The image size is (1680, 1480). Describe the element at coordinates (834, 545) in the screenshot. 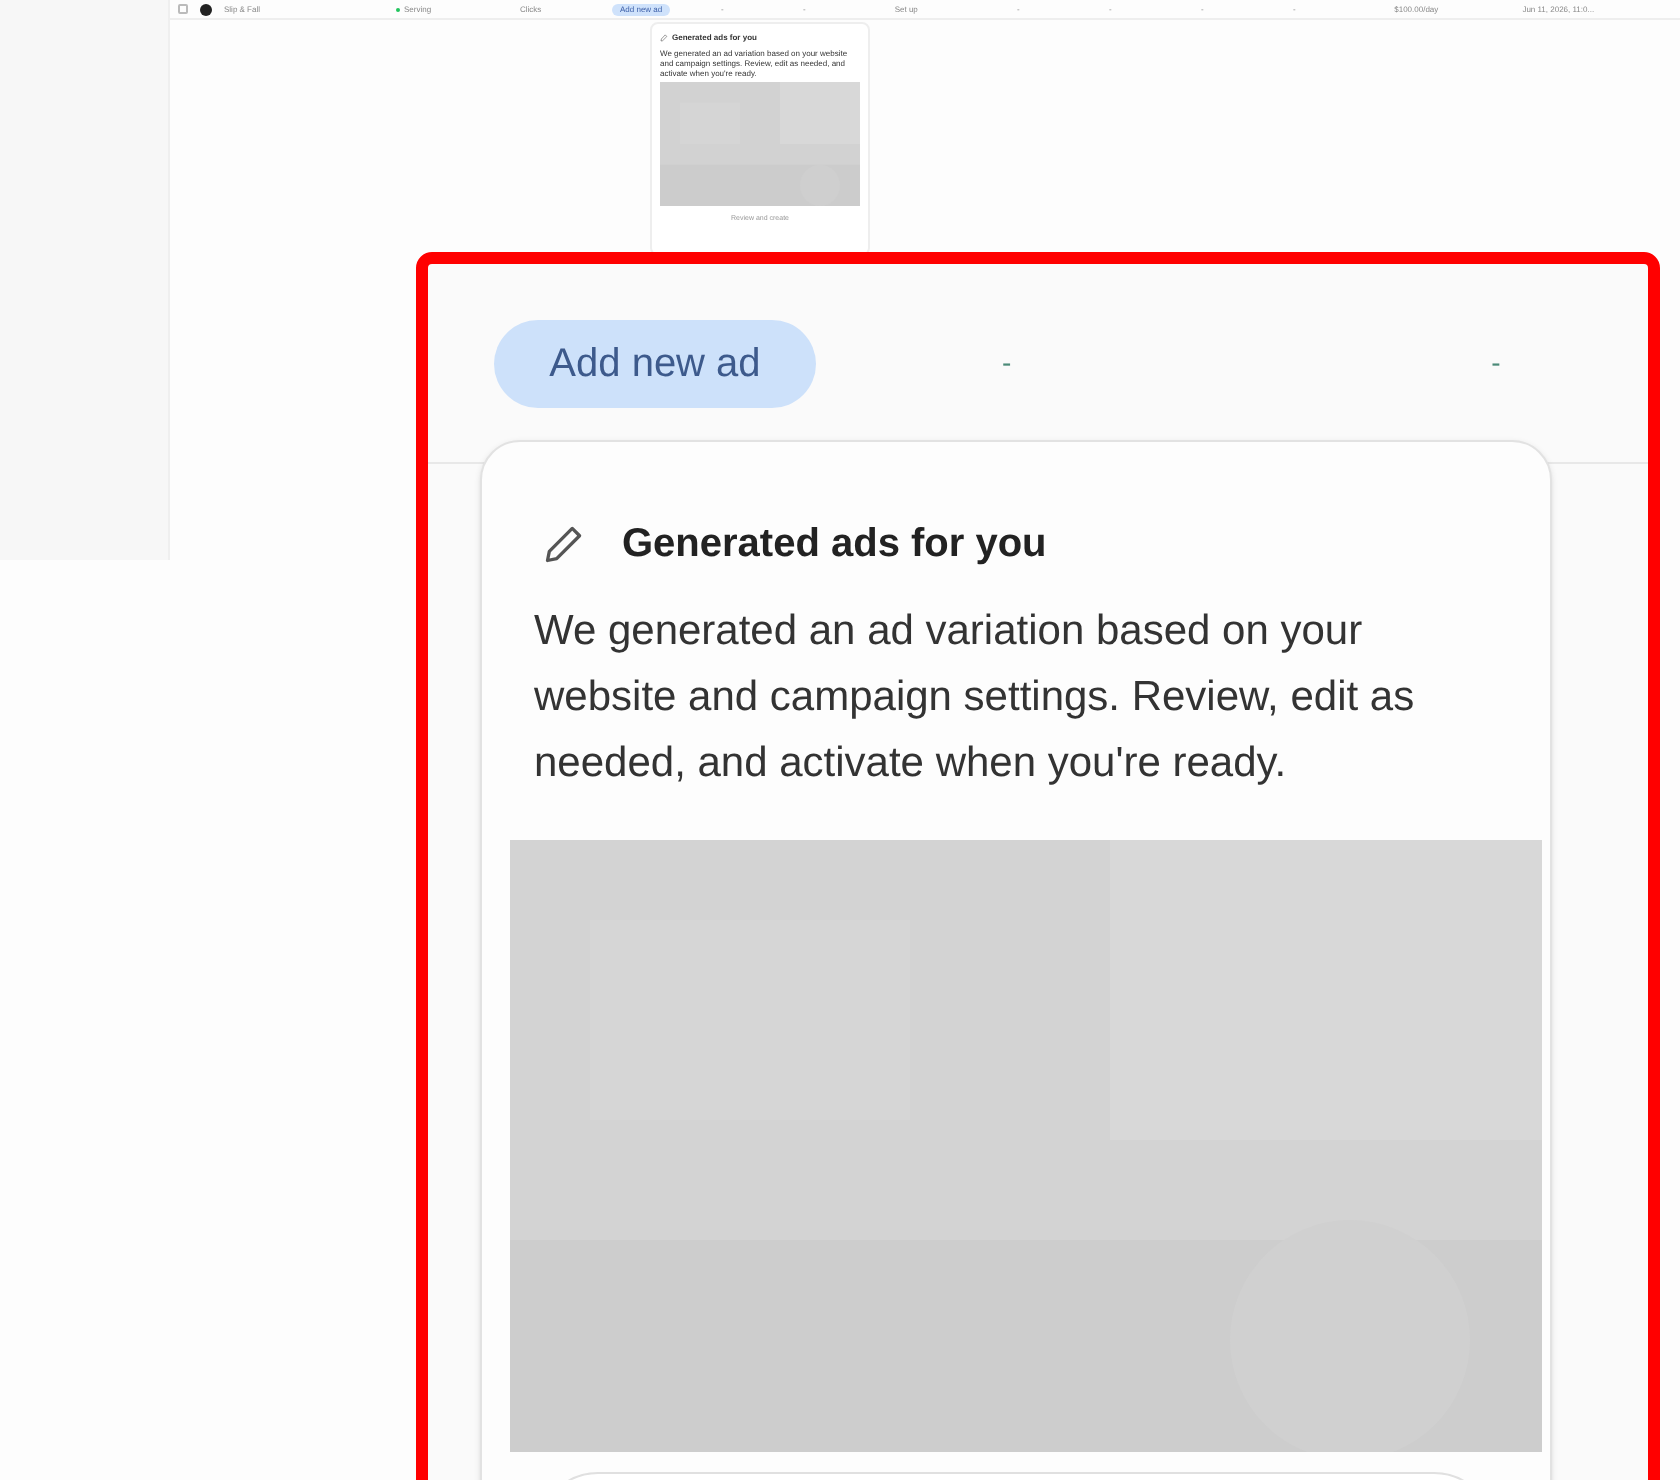

I see `card-title: Generated ads for you` at that location.